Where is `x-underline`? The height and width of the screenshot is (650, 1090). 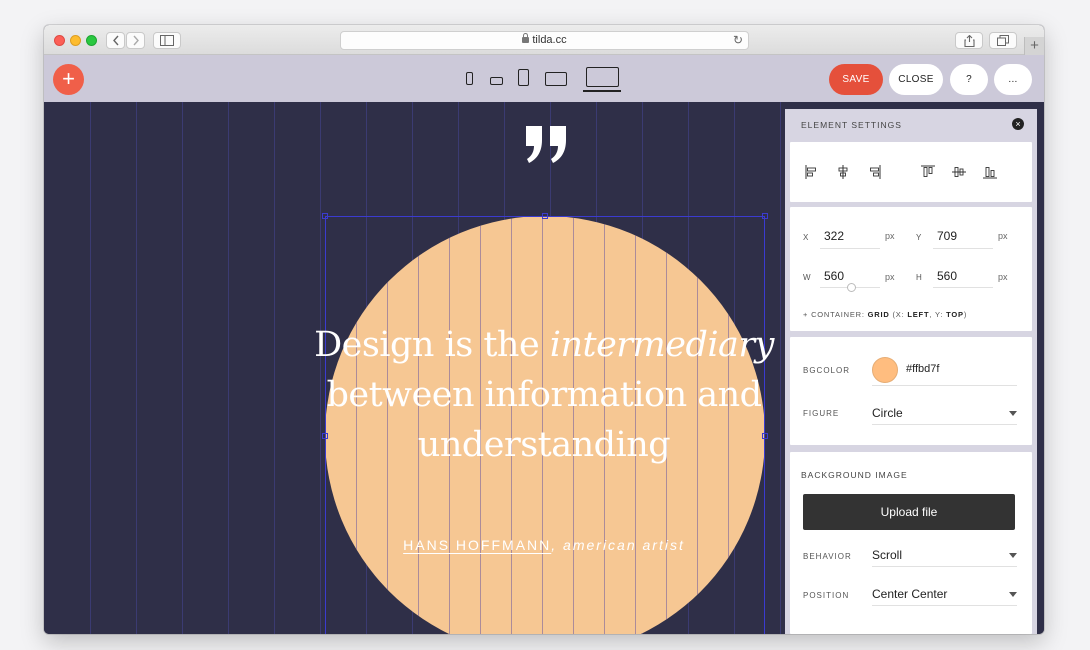 x-underline is located at coordinates (850, 248).